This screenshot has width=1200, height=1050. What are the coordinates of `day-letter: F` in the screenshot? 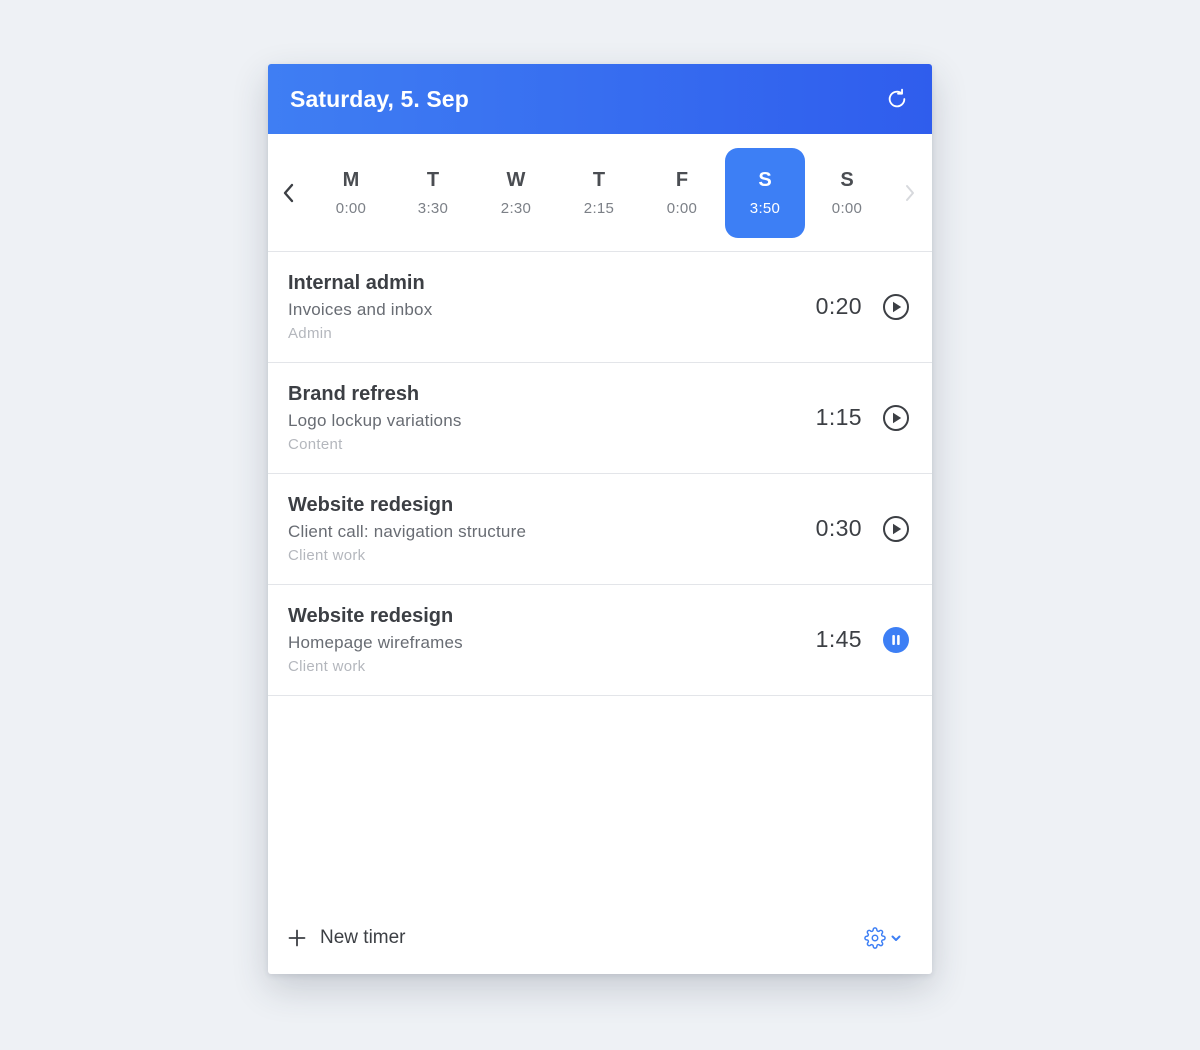 It's located at (682, 180).